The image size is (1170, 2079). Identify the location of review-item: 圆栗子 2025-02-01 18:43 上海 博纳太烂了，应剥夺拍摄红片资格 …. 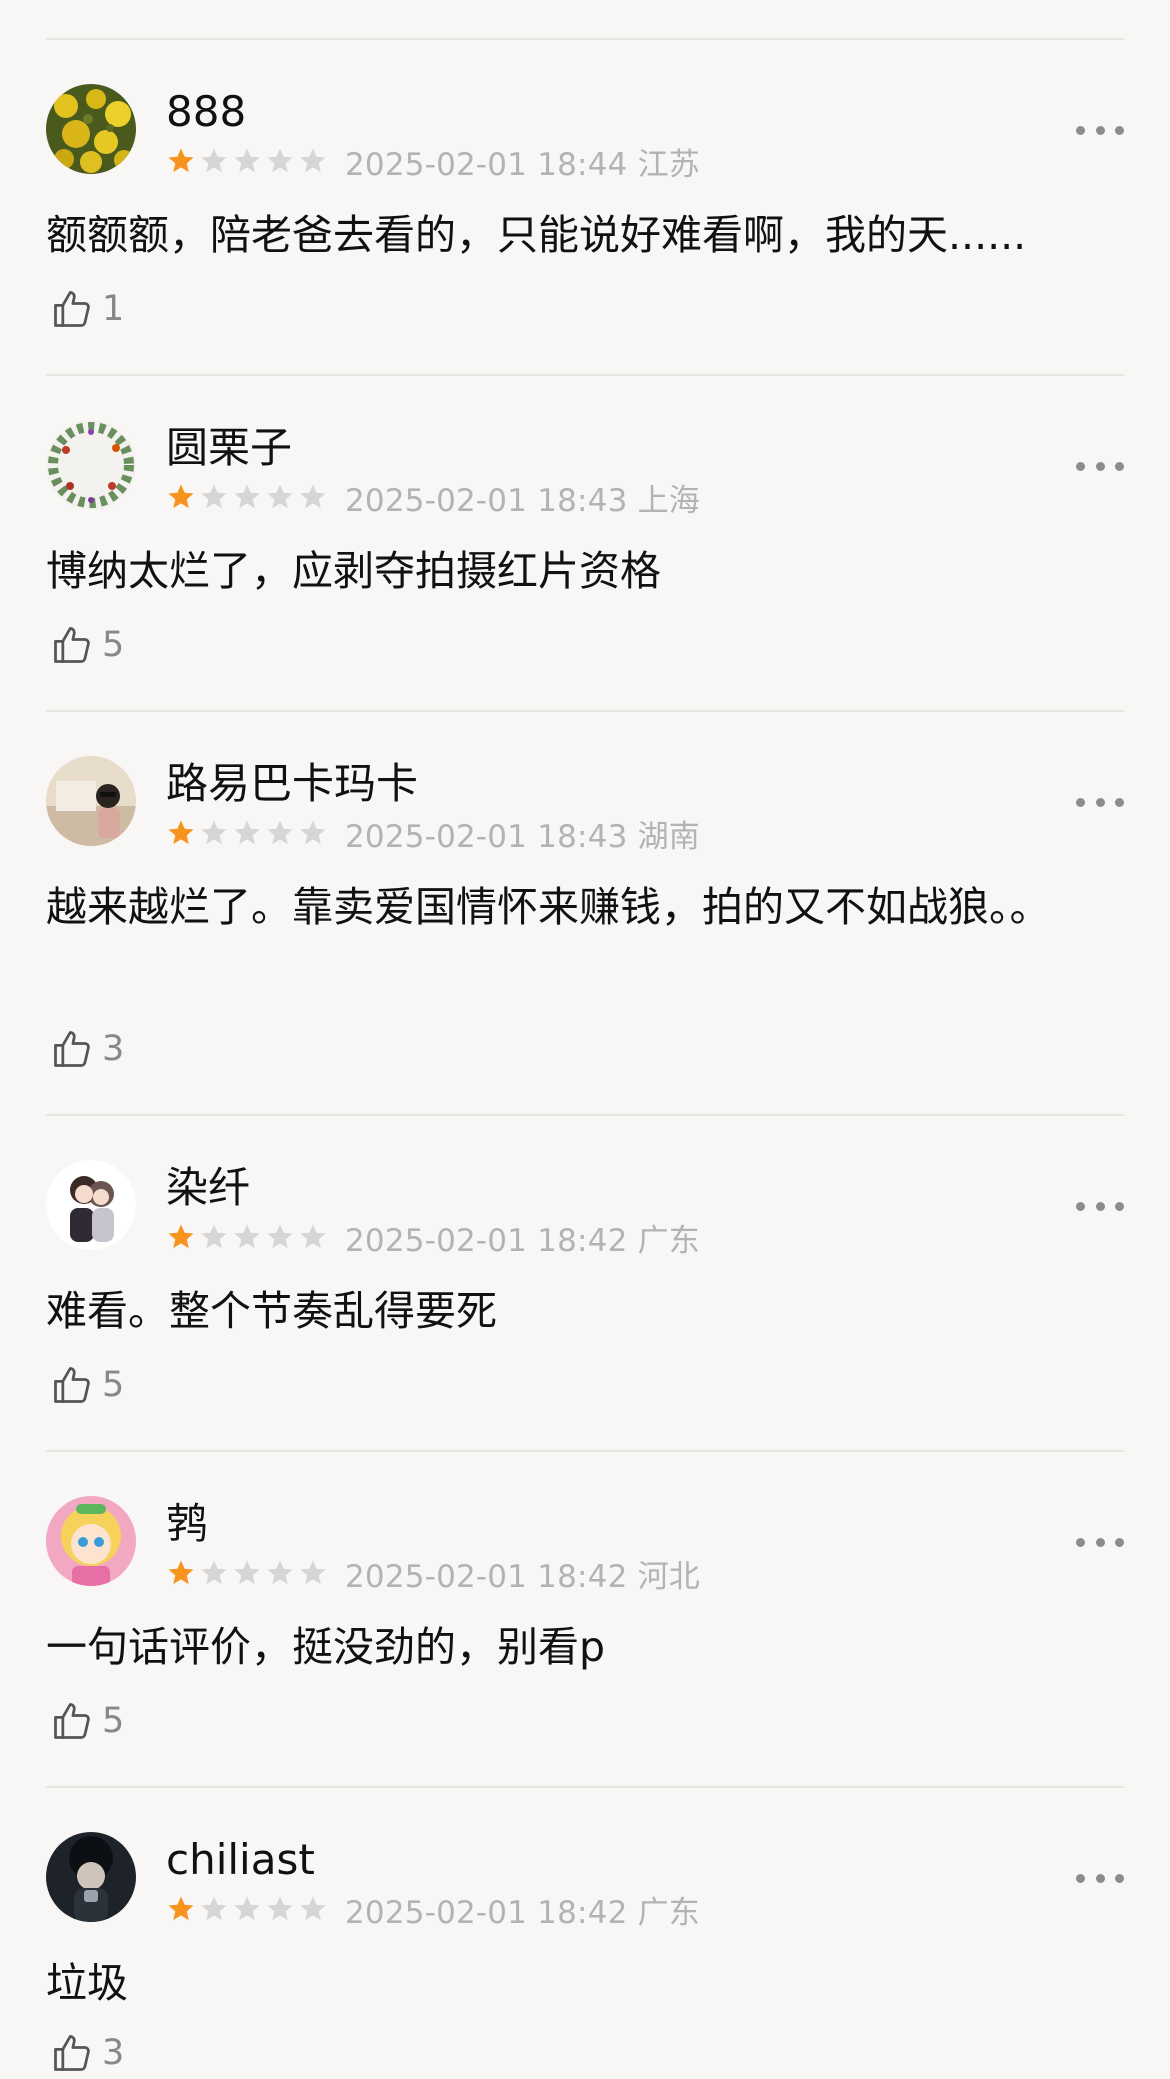
(585, 565).